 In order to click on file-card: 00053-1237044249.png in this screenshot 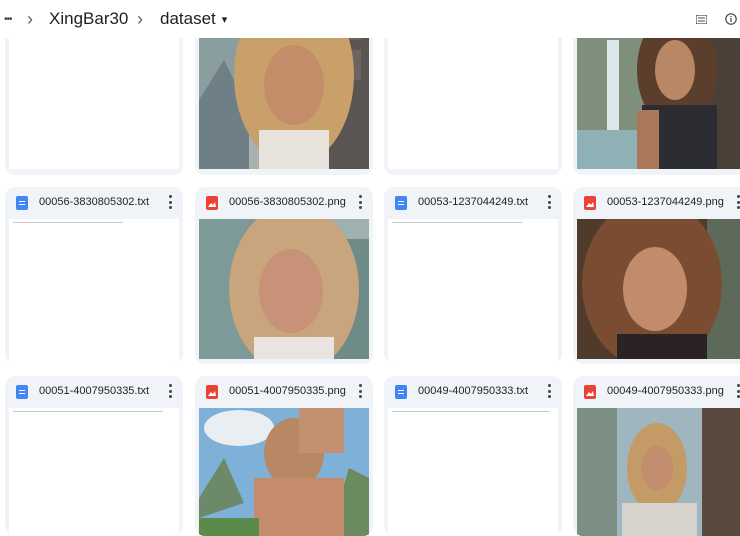, I will do `click(656, 275)`.